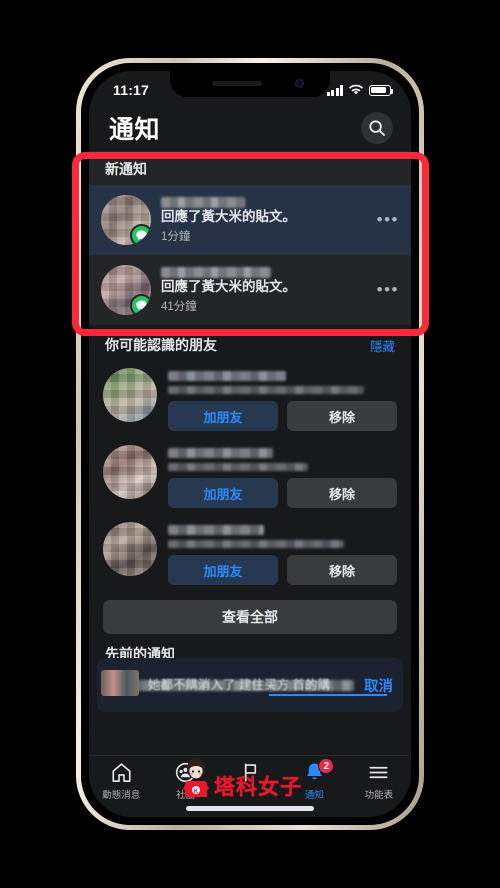 This screenshot has width=500, height=888. What do you see at coordinates (356, 89) in the screenshot?
I see `wifi-icon` at bounding box center [356, 89].